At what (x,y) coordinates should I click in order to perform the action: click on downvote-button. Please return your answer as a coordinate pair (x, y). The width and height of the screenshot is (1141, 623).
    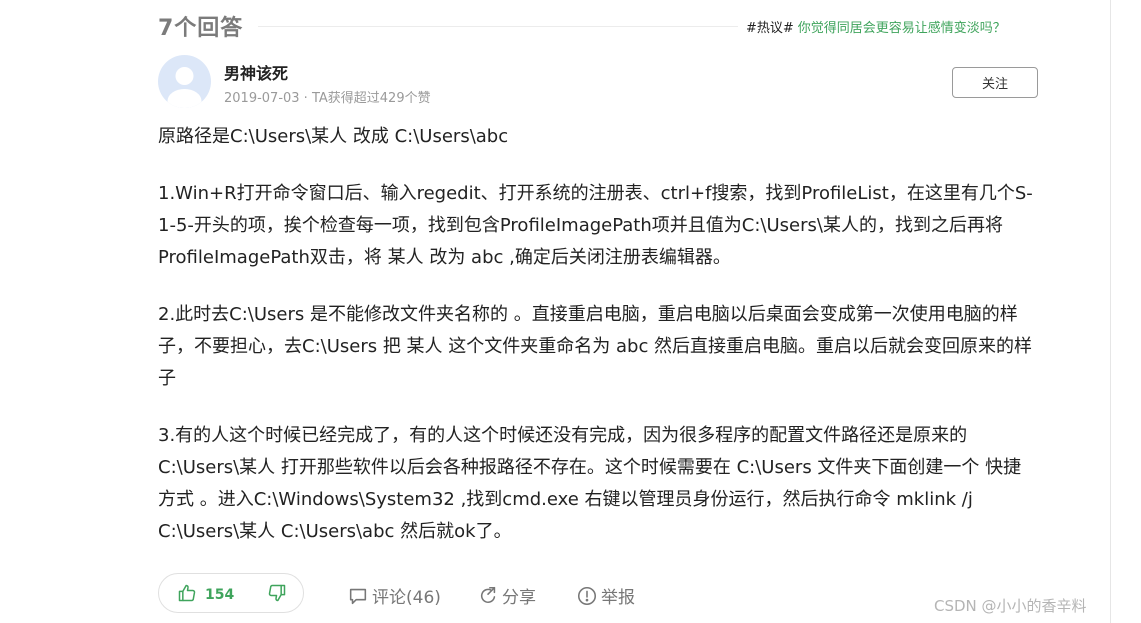
    Looking at the image, I should click on (277, 595).